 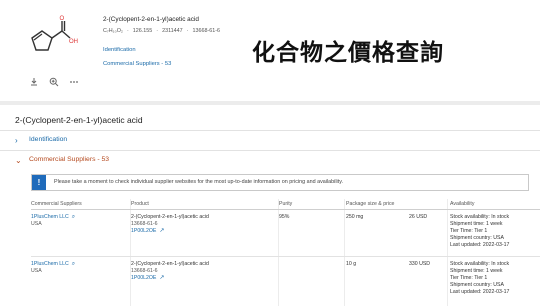 What do you see at coordinates (16, 140) in the screenshot?
I see `chevron-right-icon: ›` at bounding box center [16, 140].